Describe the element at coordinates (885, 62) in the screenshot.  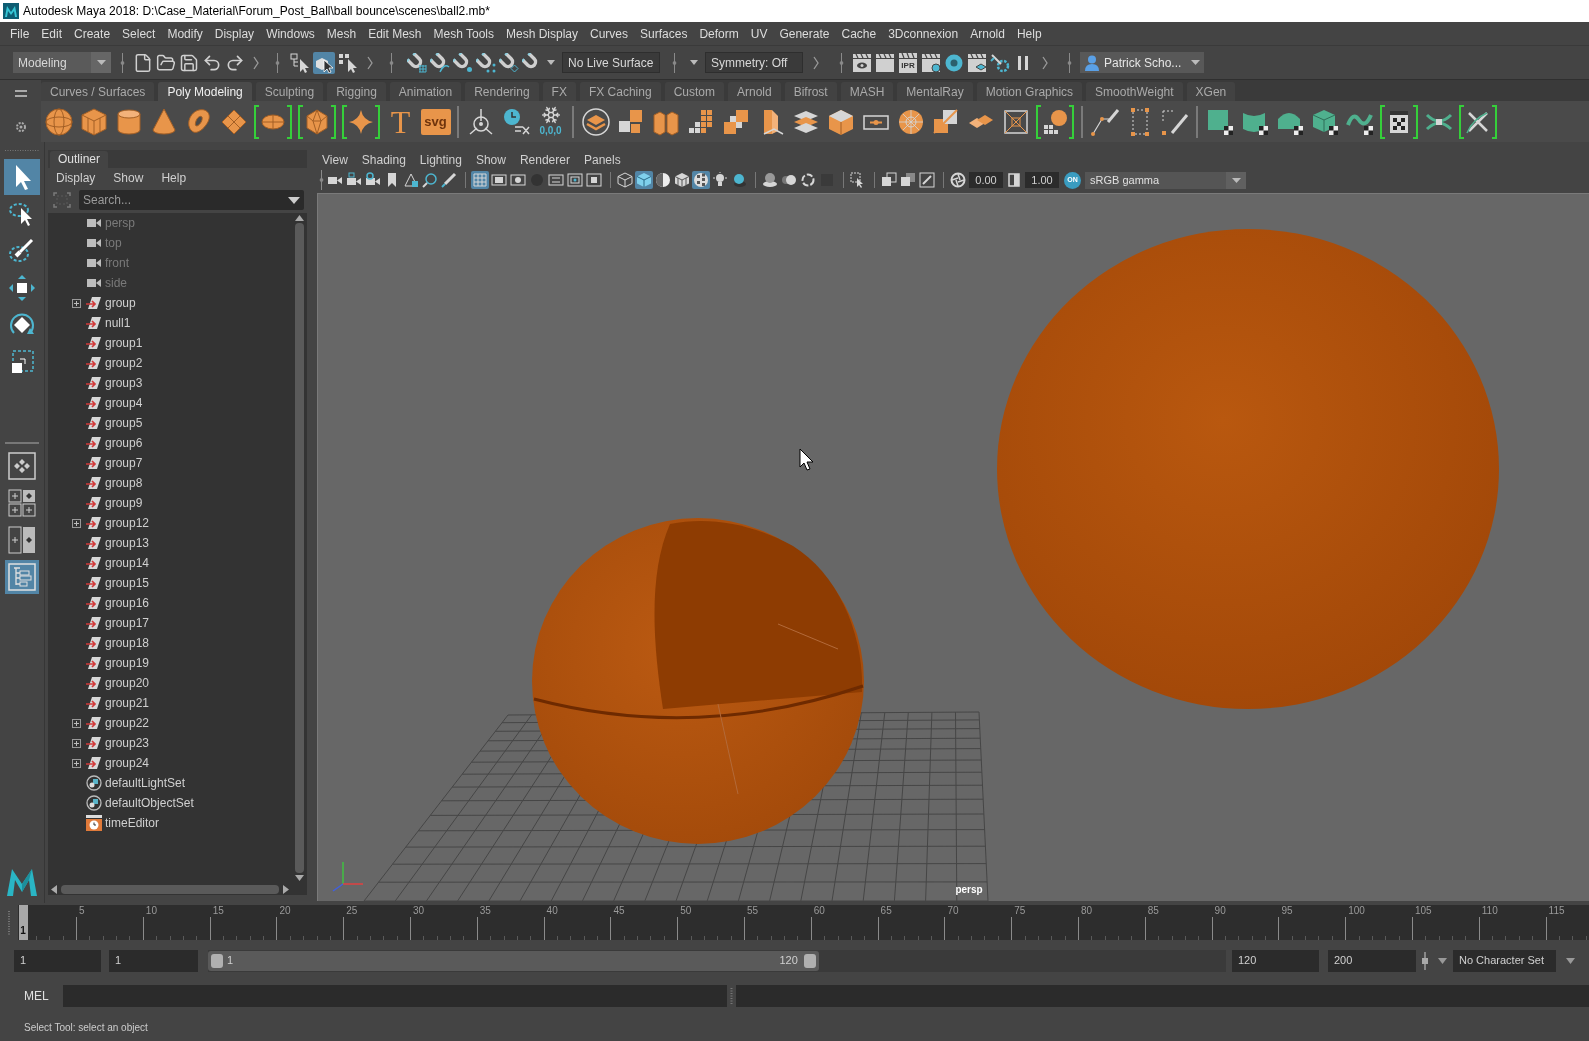
I see `clapperboard-icon` at that location.